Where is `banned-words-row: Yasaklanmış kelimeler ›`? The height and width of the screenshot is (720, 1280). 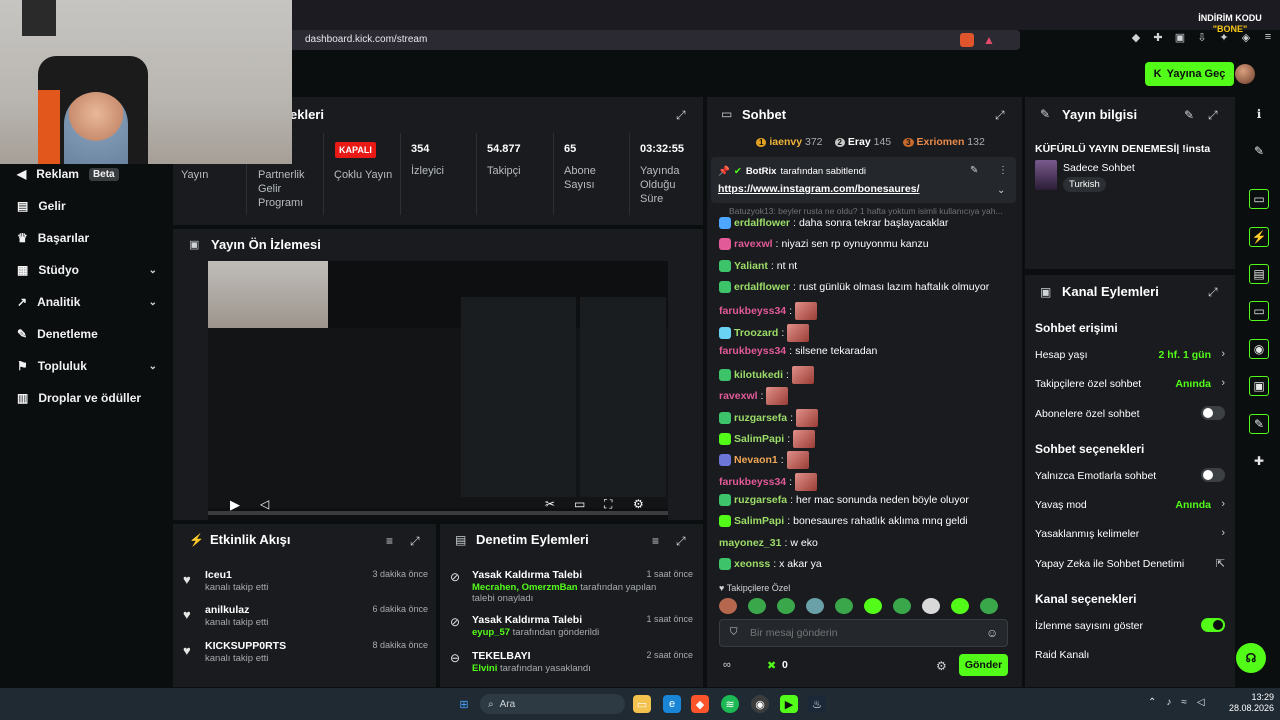
banned-words-row: Yasaklanmış kelimeler › is located at coordinates (1130, 533).